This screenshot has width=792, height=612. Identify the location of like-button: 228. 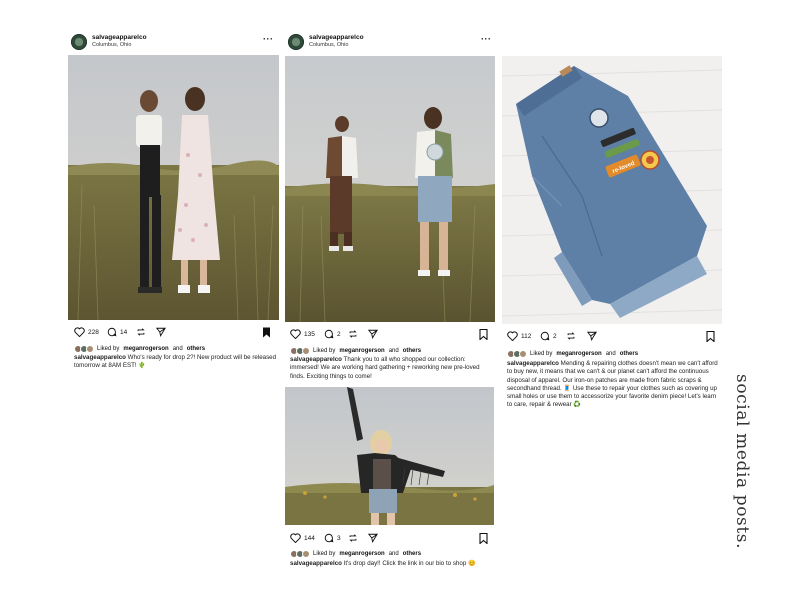
(86, 332).